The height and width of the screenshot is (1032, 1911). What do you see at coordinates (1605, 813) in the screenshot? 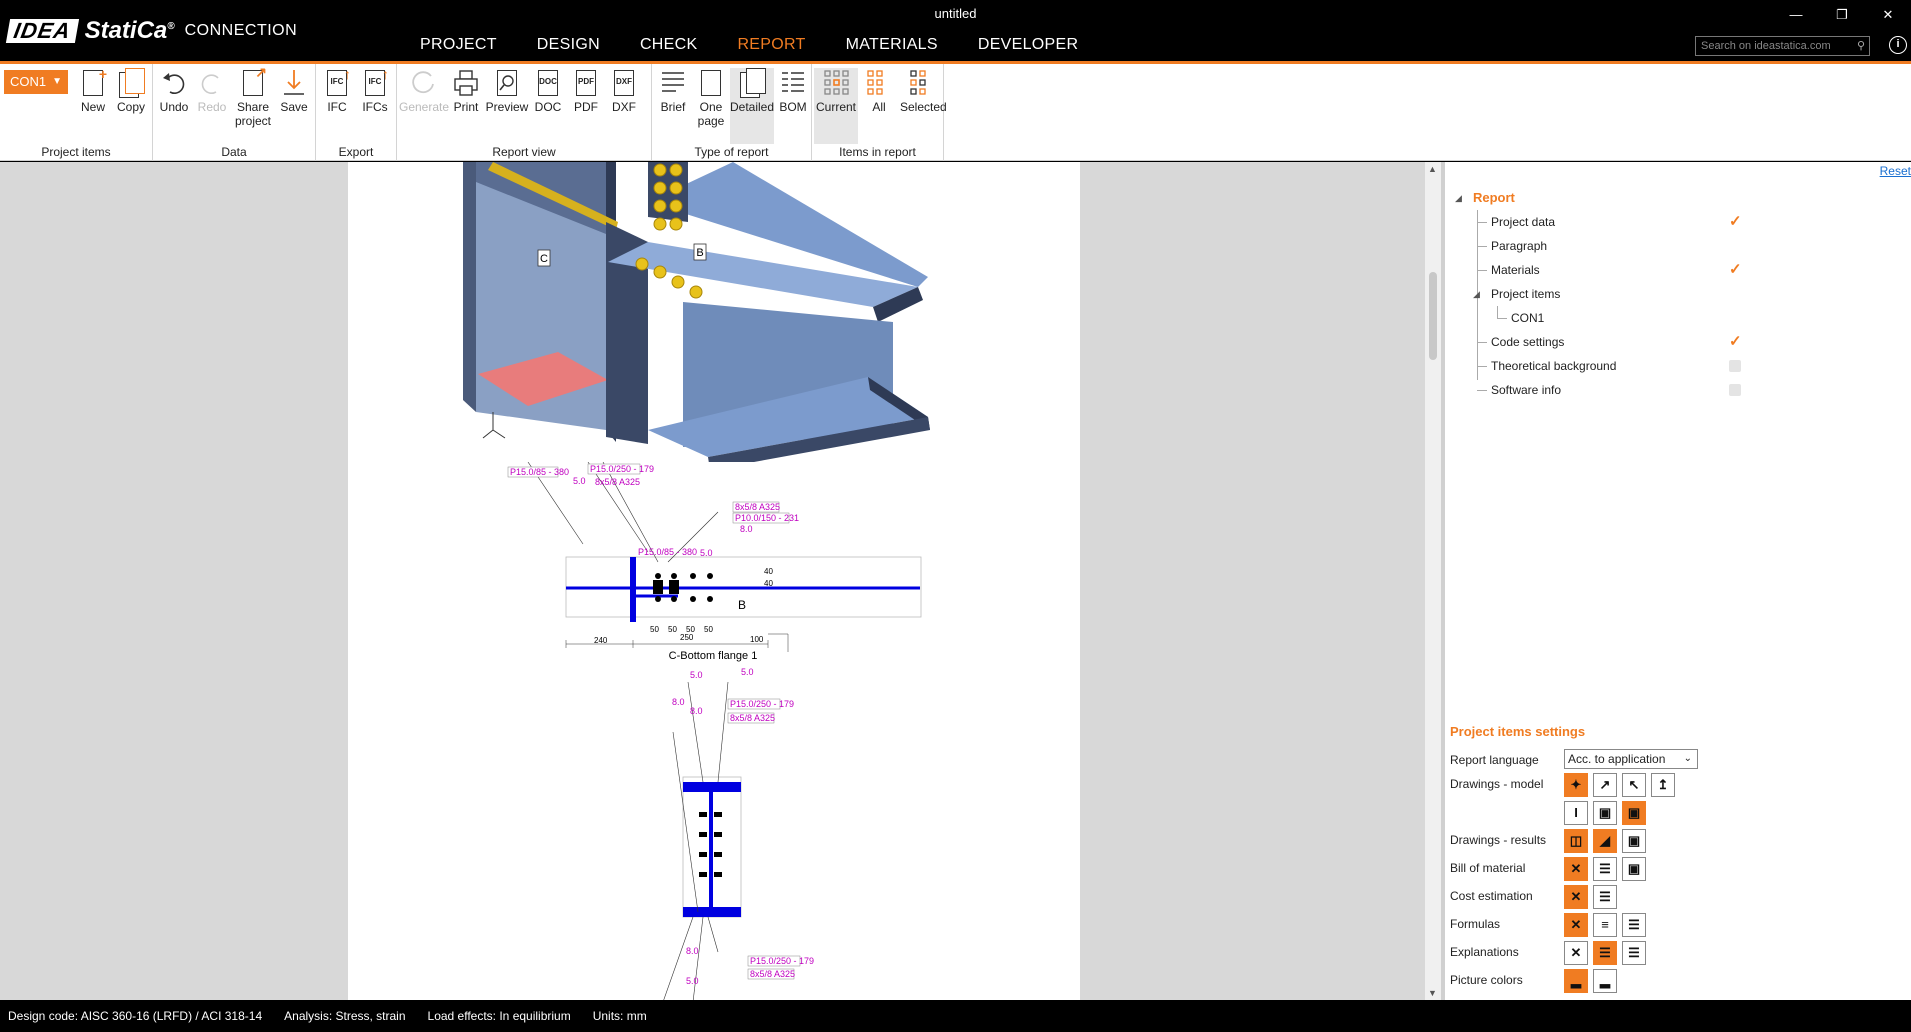
I see `image-icon: ▣` at bounding box center [1605, 813].